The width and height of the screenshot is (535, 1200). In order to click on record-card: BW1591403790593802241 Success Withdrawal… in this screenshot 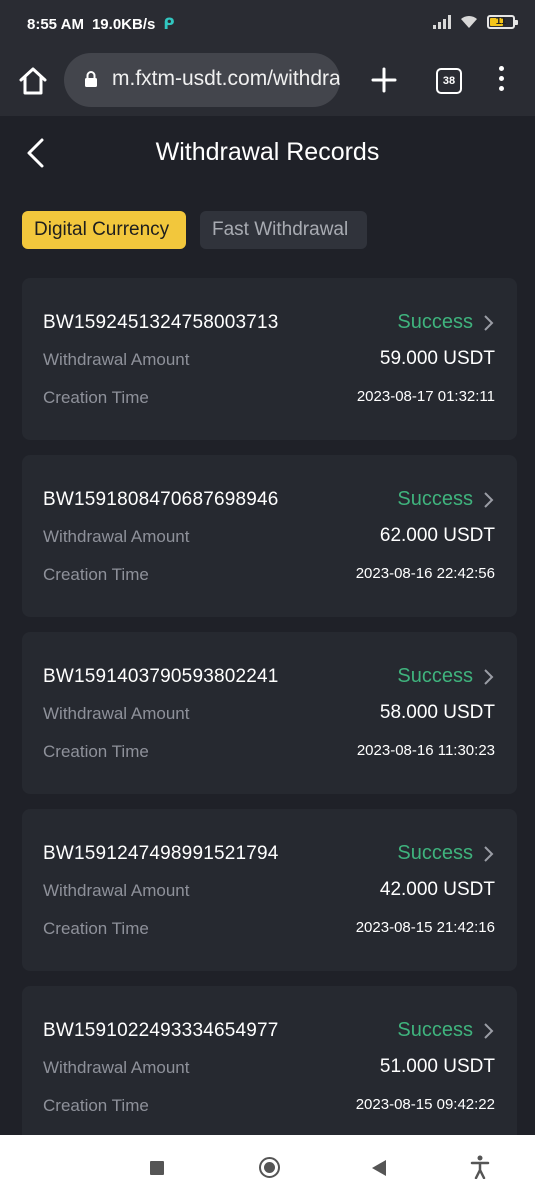, I will do `click(269, 713)`.